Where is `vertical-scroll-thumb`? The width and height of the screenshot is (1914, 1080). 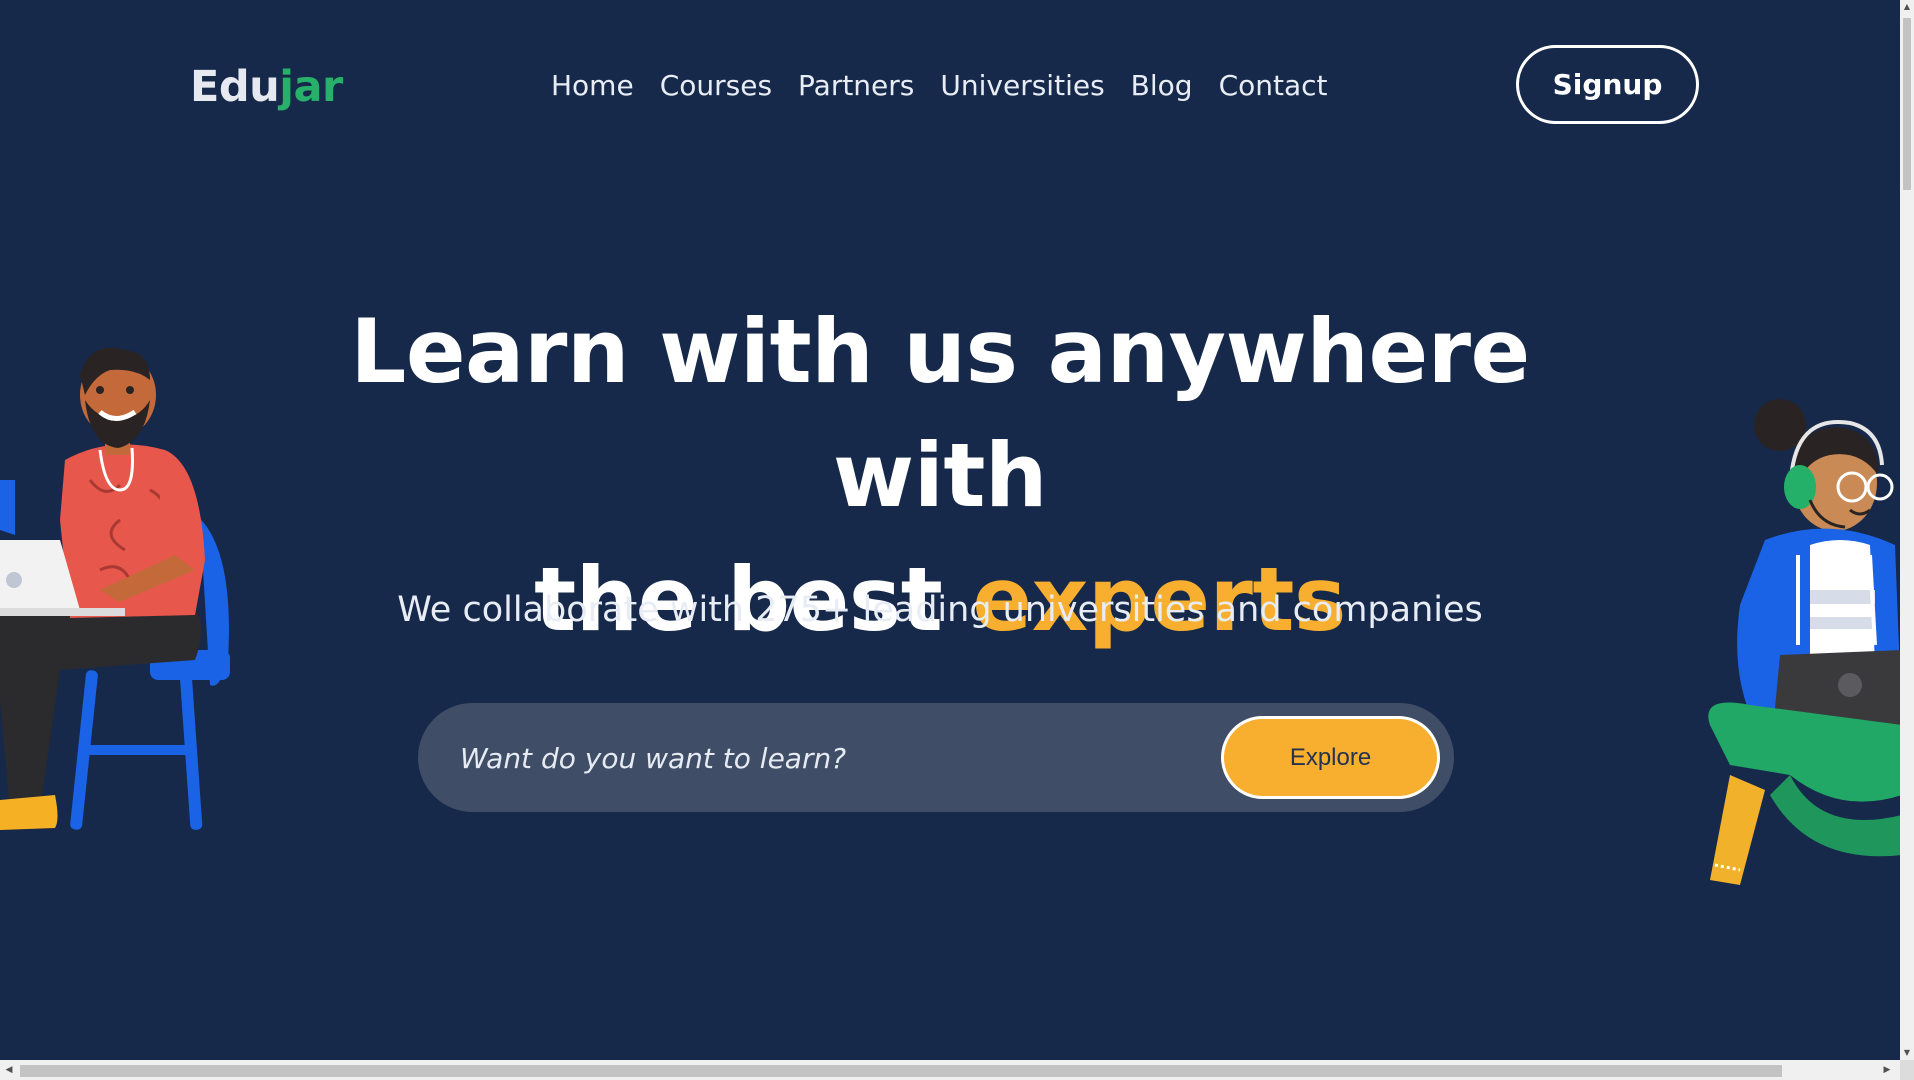
vertical-scroll-thumb is located at coordinates (1907, 104).